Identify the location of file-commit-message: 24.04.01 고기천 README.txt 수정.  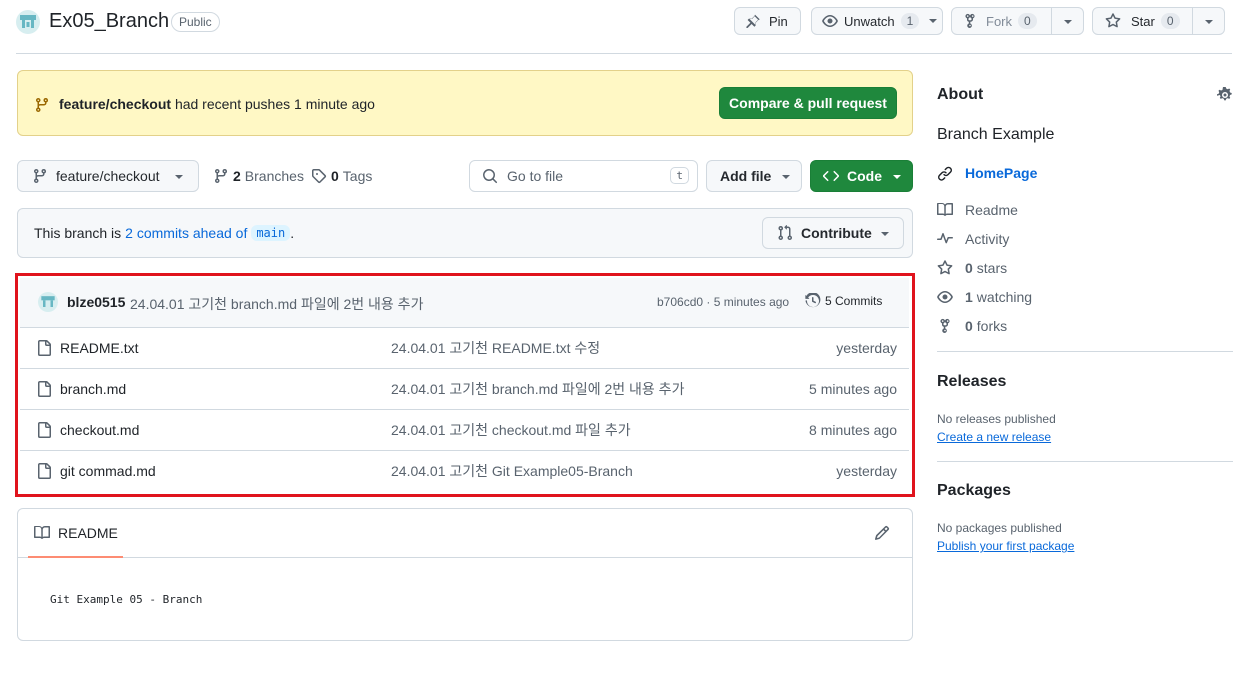
(495, 348).